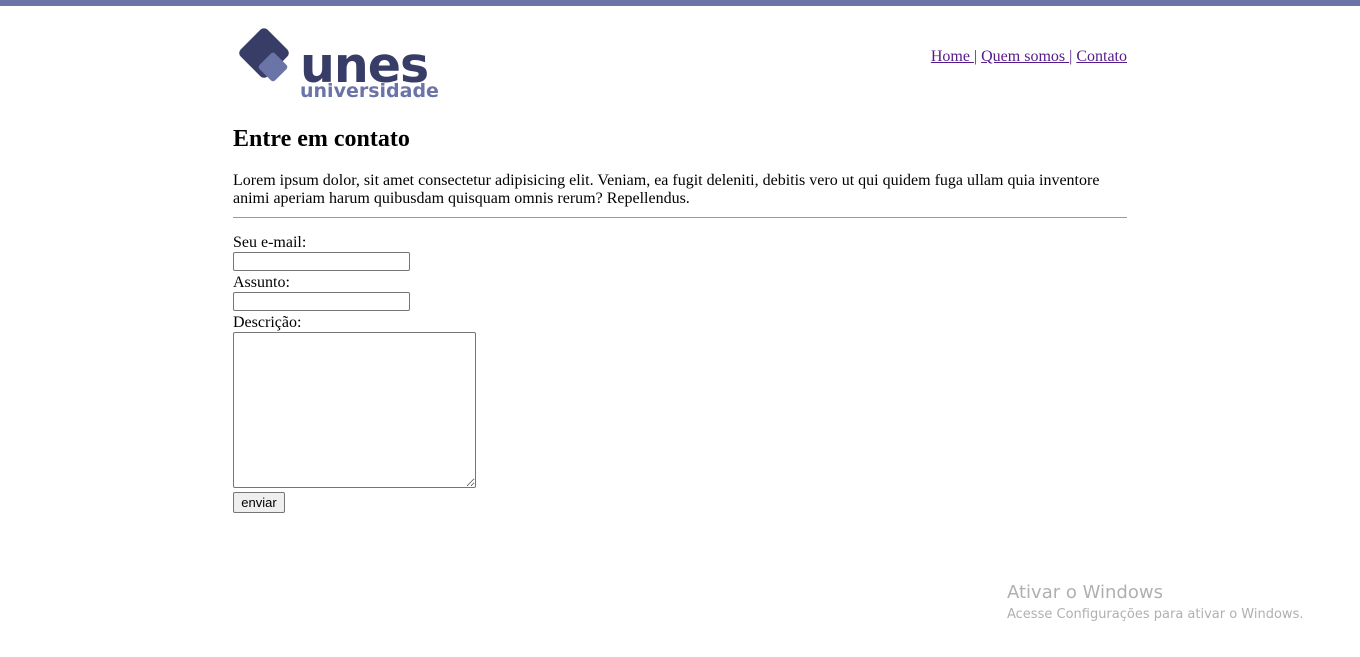  What do you see at coordinates (264, 55) in the screenshot?
I see `logo-diamond-icon` at bounding box center [264, 55].